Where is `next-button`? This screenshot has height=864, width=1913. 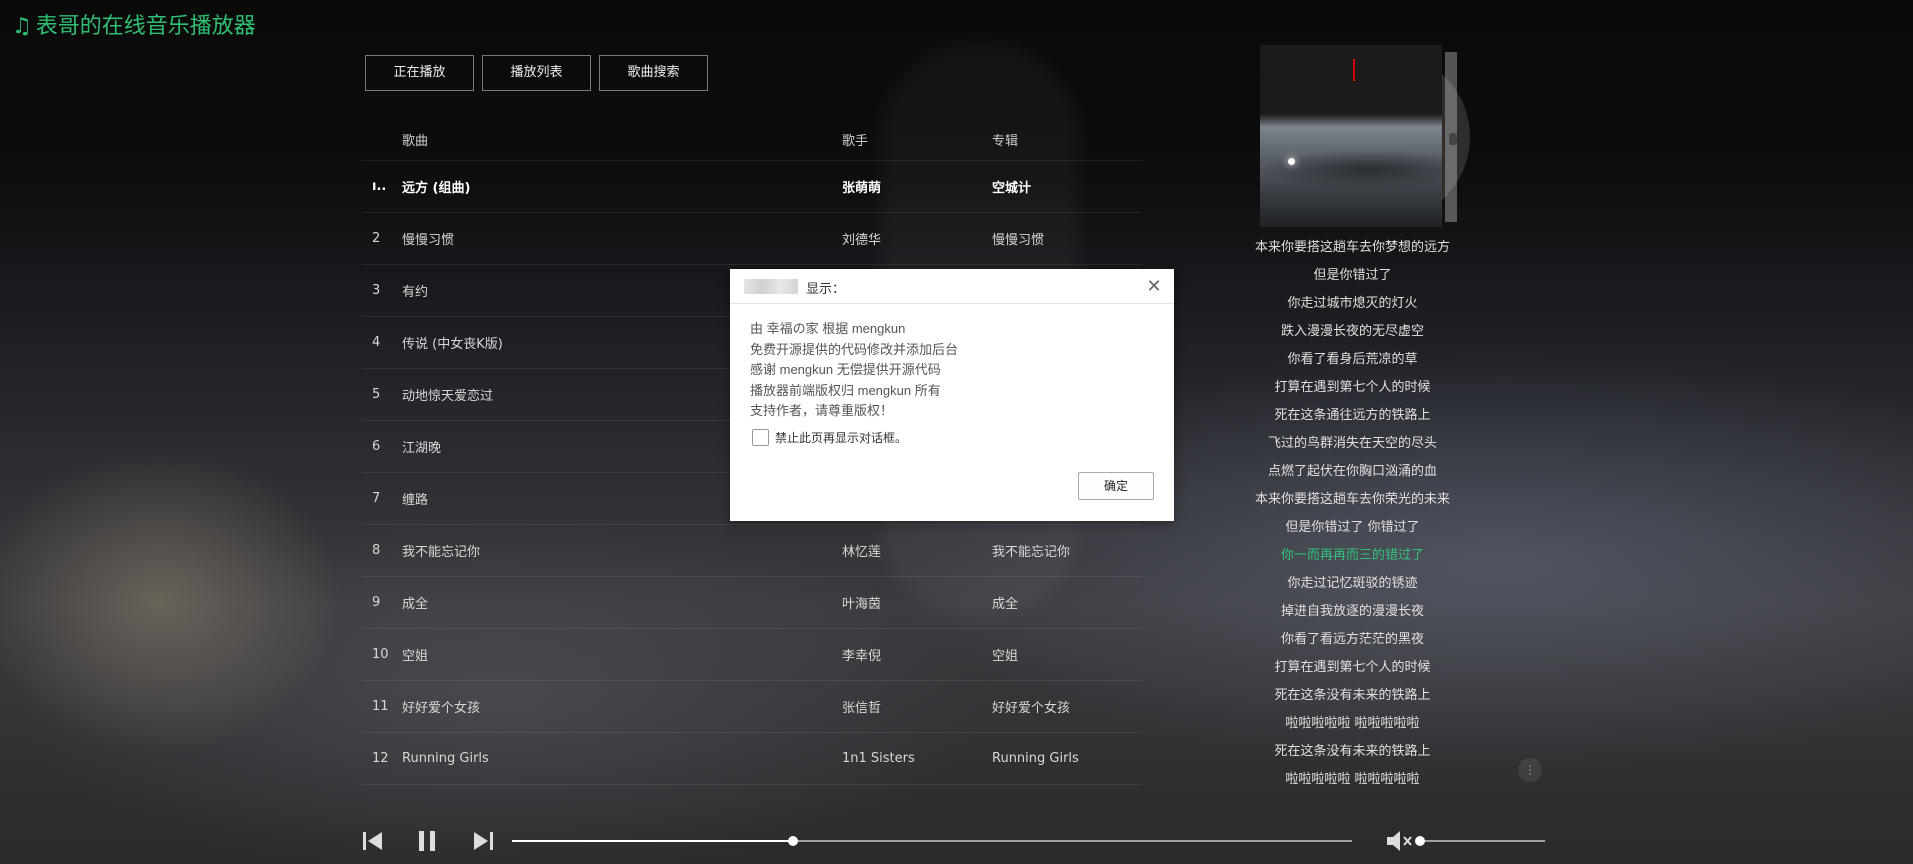 next-button is located at coordinates (483, 841).